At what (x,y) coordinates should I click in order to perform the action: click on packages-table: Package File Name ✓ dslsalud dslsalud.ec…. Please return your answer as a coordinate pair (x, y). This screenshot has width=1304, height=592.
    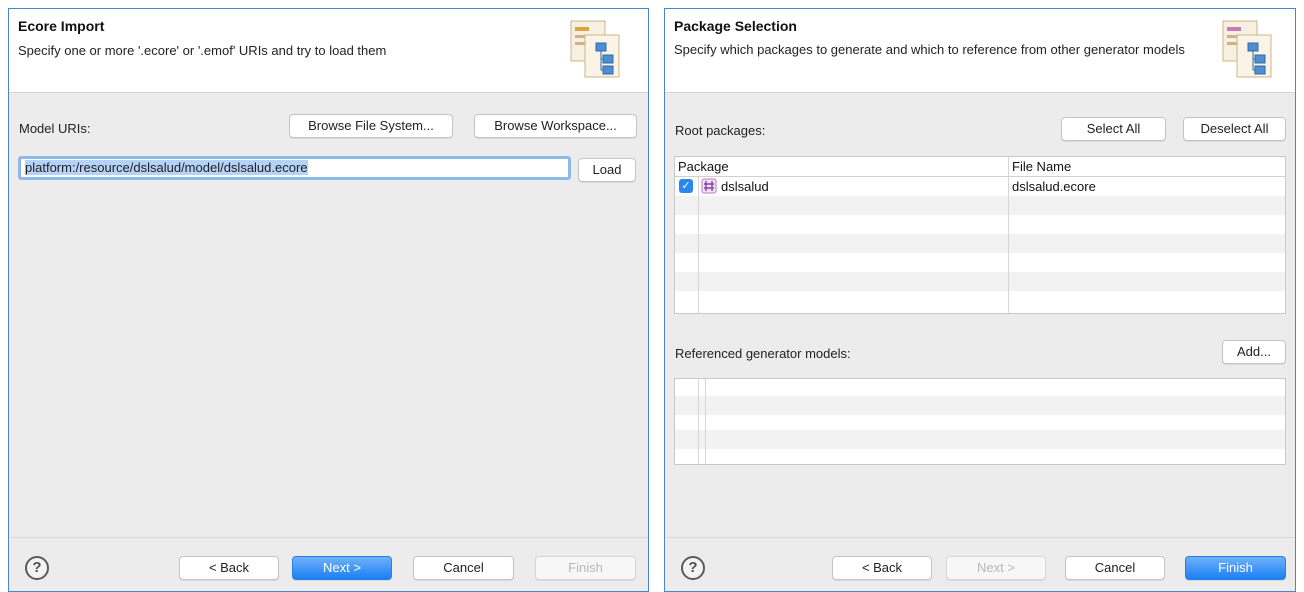
    Looking at the image, I should click on (980, 235).